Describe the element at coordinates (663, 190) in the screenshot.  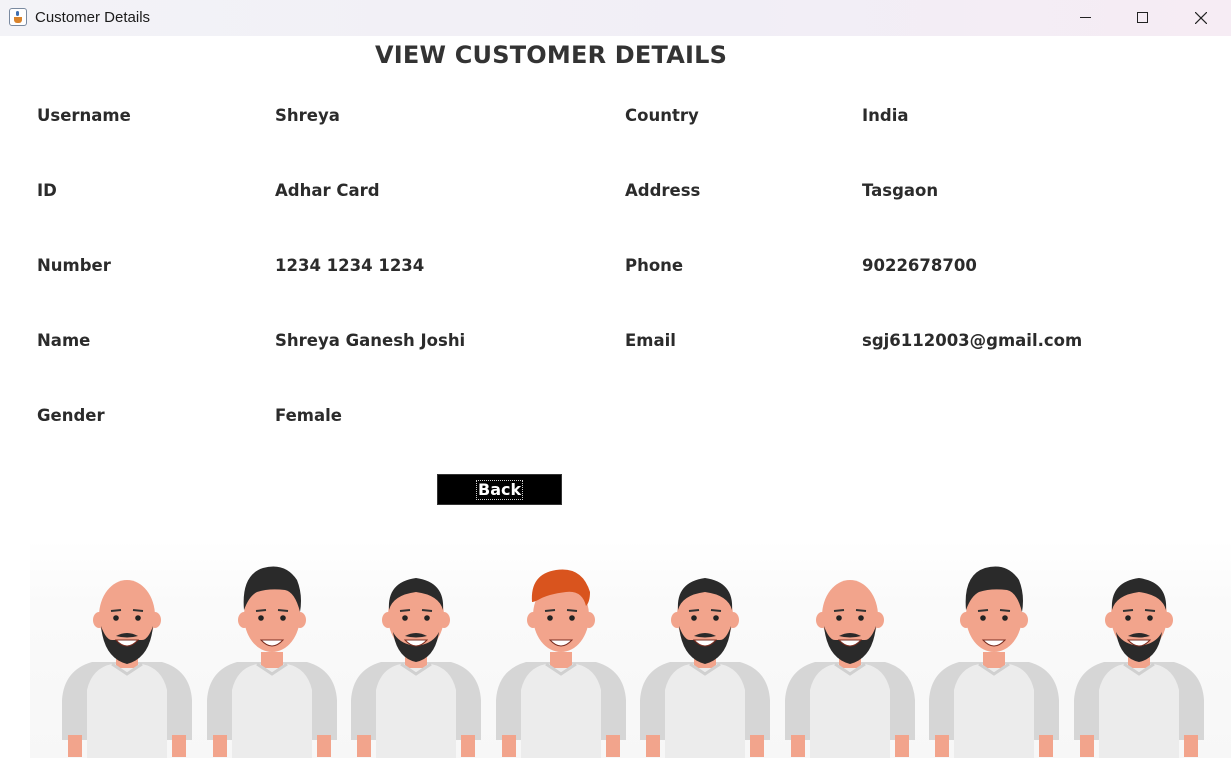
I see `address-label: Address` at that location.